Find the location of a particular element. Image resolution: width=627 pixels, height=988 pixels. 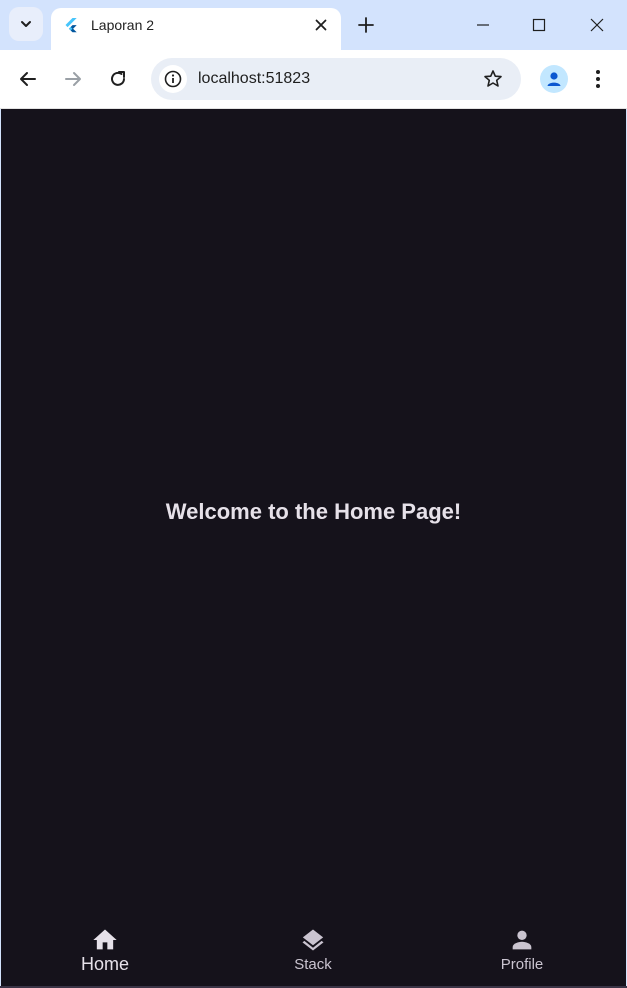

minimize-icon is located at coordinates (483, 25).